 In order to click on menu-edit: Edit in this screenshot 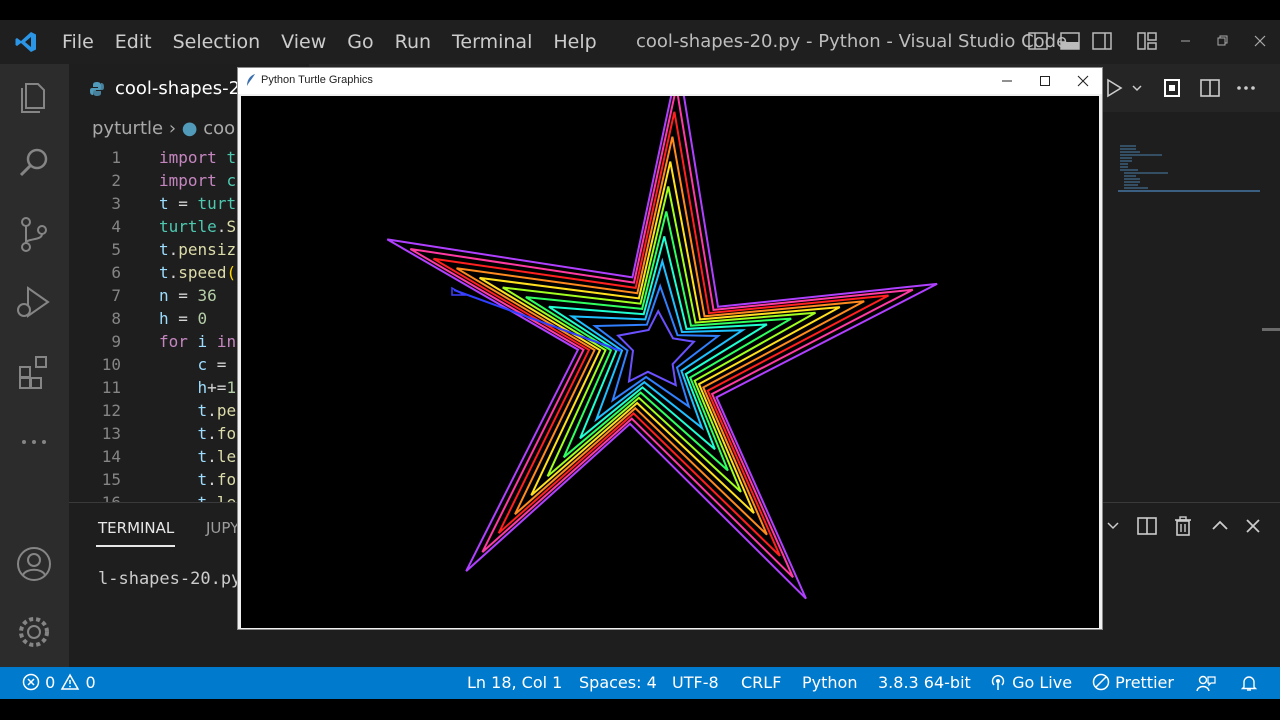, I will do `click(133, 42)`.